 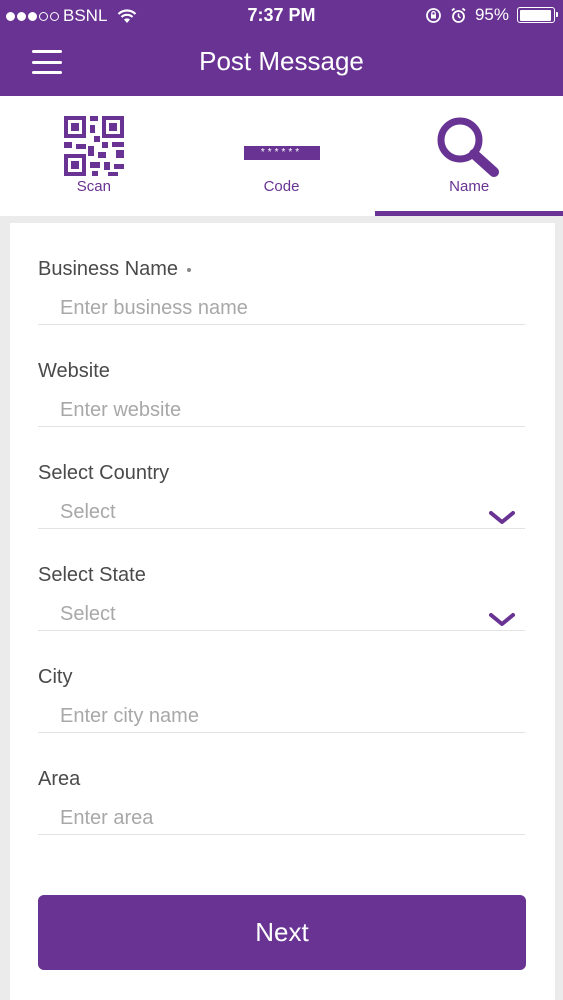 I want to click on state-select: Select, so click(x=280, y=614).